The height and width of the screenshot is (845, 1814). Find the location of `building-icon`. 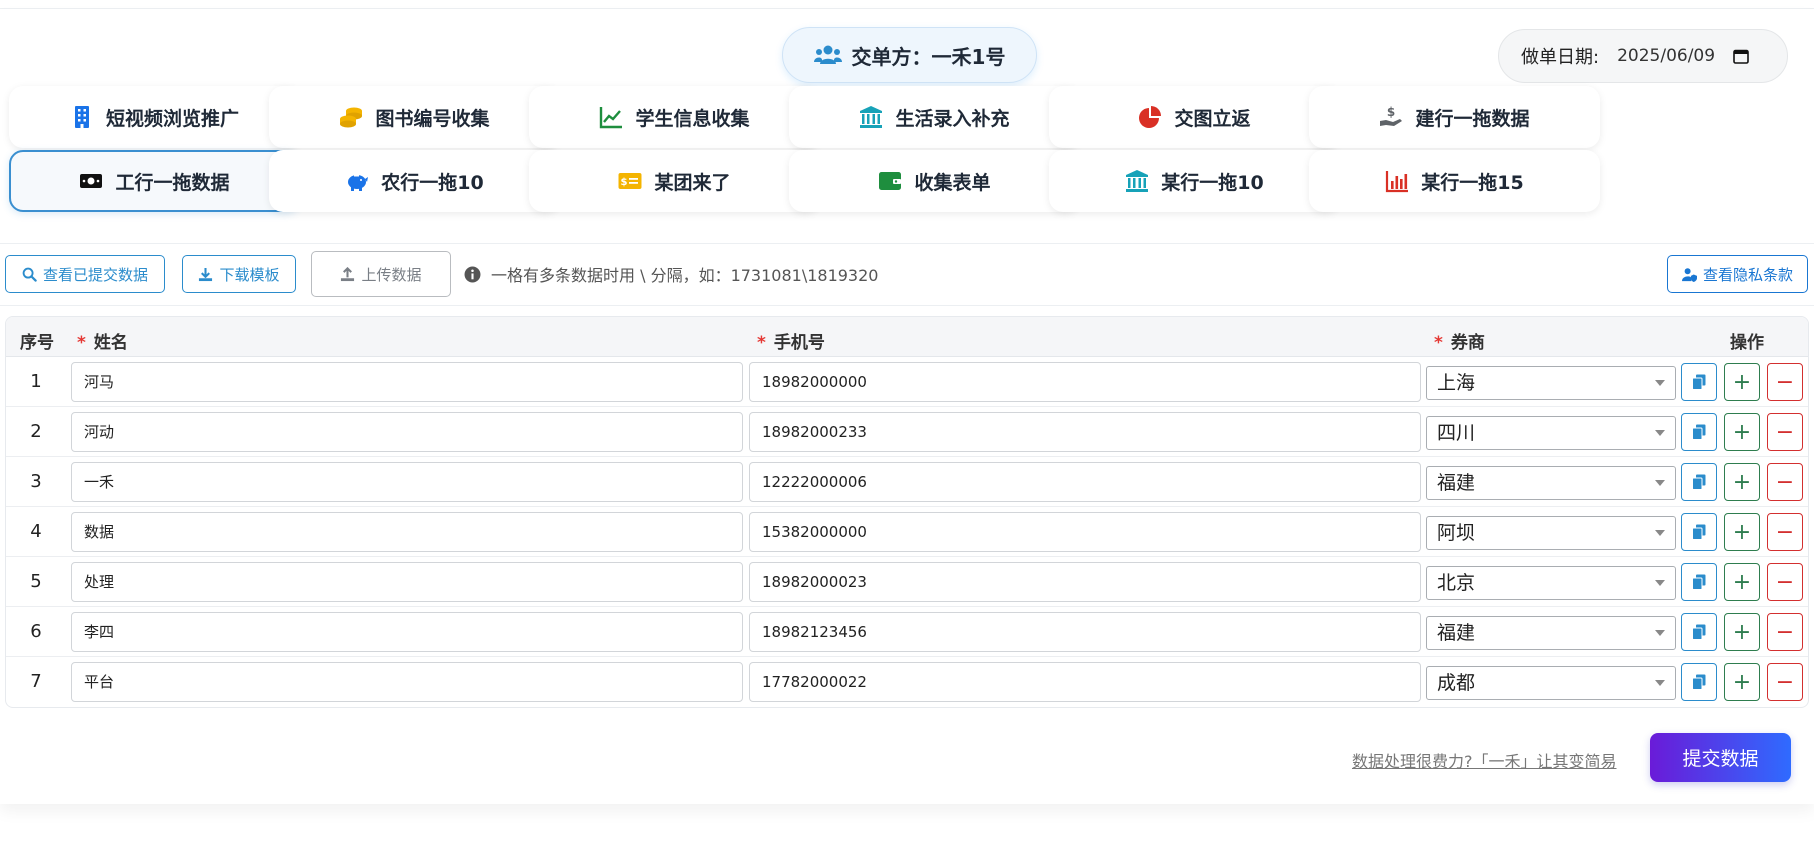

building-icon is located at coordinates (81, 117).